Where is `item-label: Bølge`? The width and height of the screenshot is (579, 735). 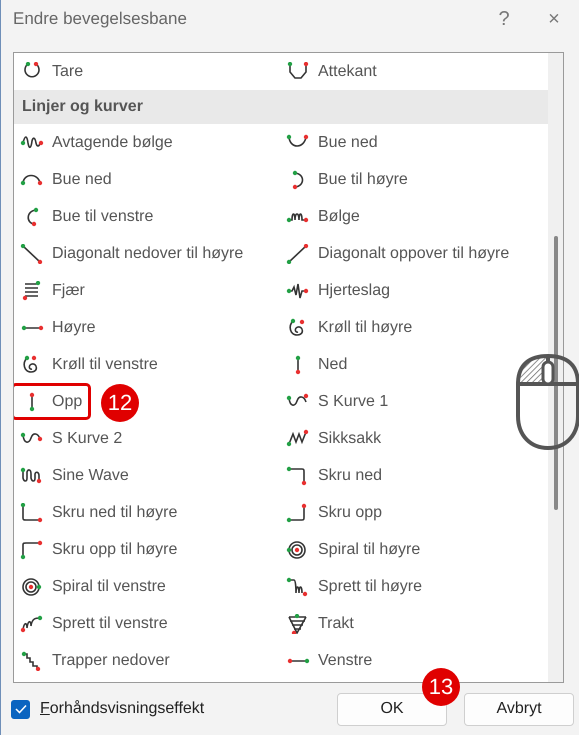
item-label: Bølge is located at coordinates (339, 217).